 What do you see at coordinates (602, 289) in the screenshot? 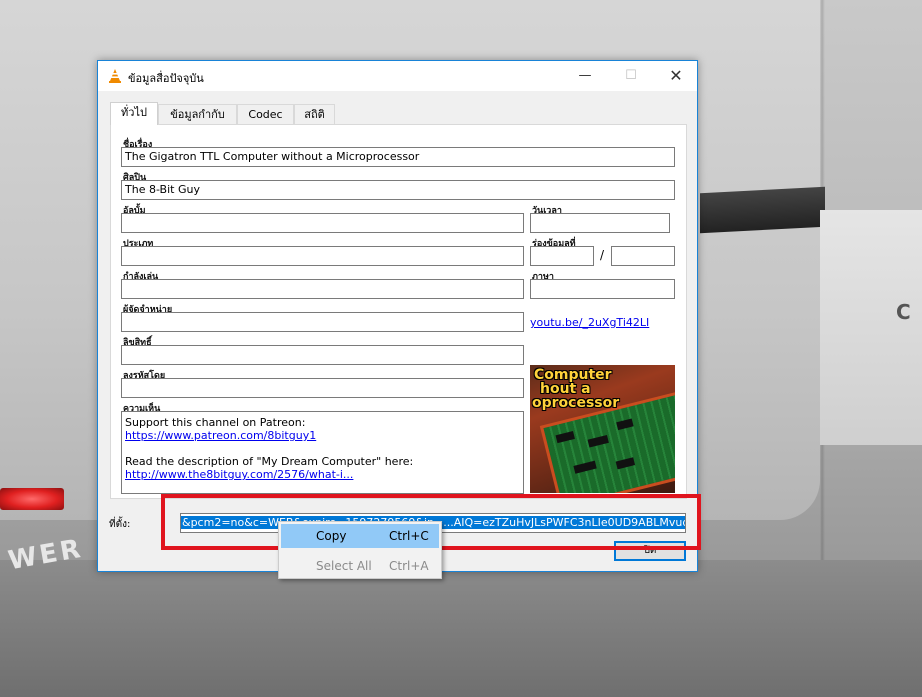
I see `language-field` at bounding box center [602, 289].